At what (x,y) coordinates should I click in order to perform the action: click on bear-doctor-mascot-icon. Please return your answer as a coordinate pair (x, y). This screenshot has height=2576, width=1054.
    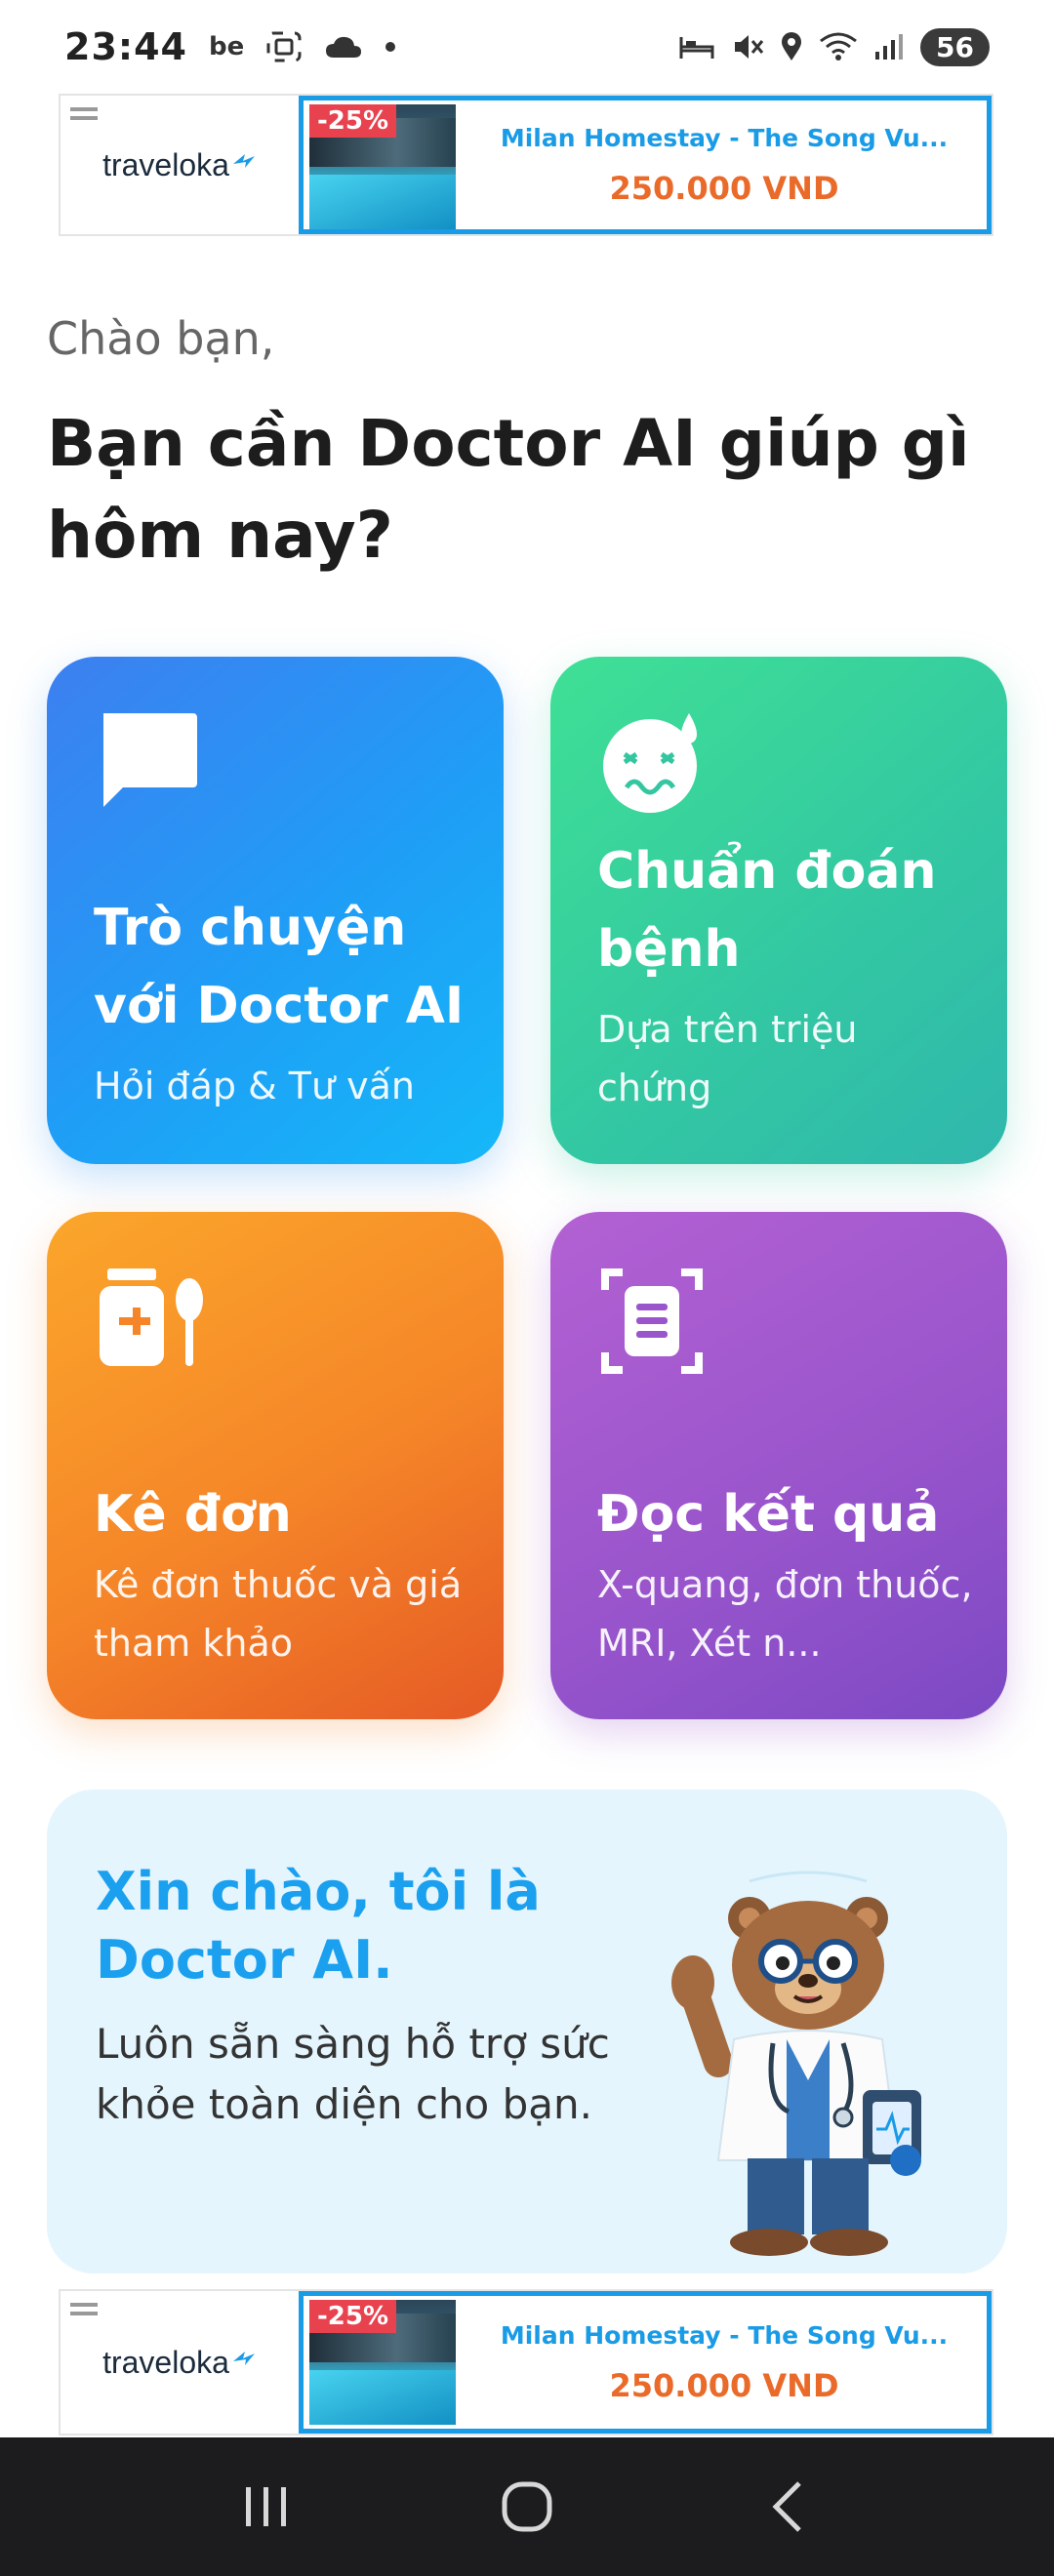
    Looking at the image, I should click on (817, 2065).